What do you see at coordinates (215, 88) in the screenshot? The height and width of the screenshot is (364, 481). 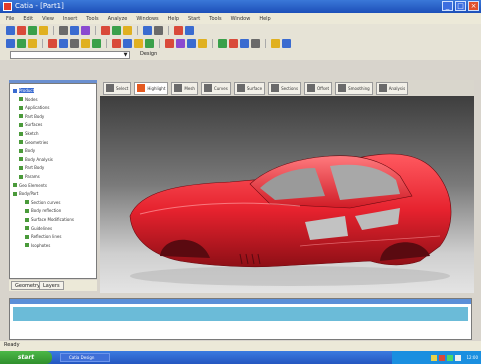 I see `view-tab: Curves` at bounding box center [215, 88].